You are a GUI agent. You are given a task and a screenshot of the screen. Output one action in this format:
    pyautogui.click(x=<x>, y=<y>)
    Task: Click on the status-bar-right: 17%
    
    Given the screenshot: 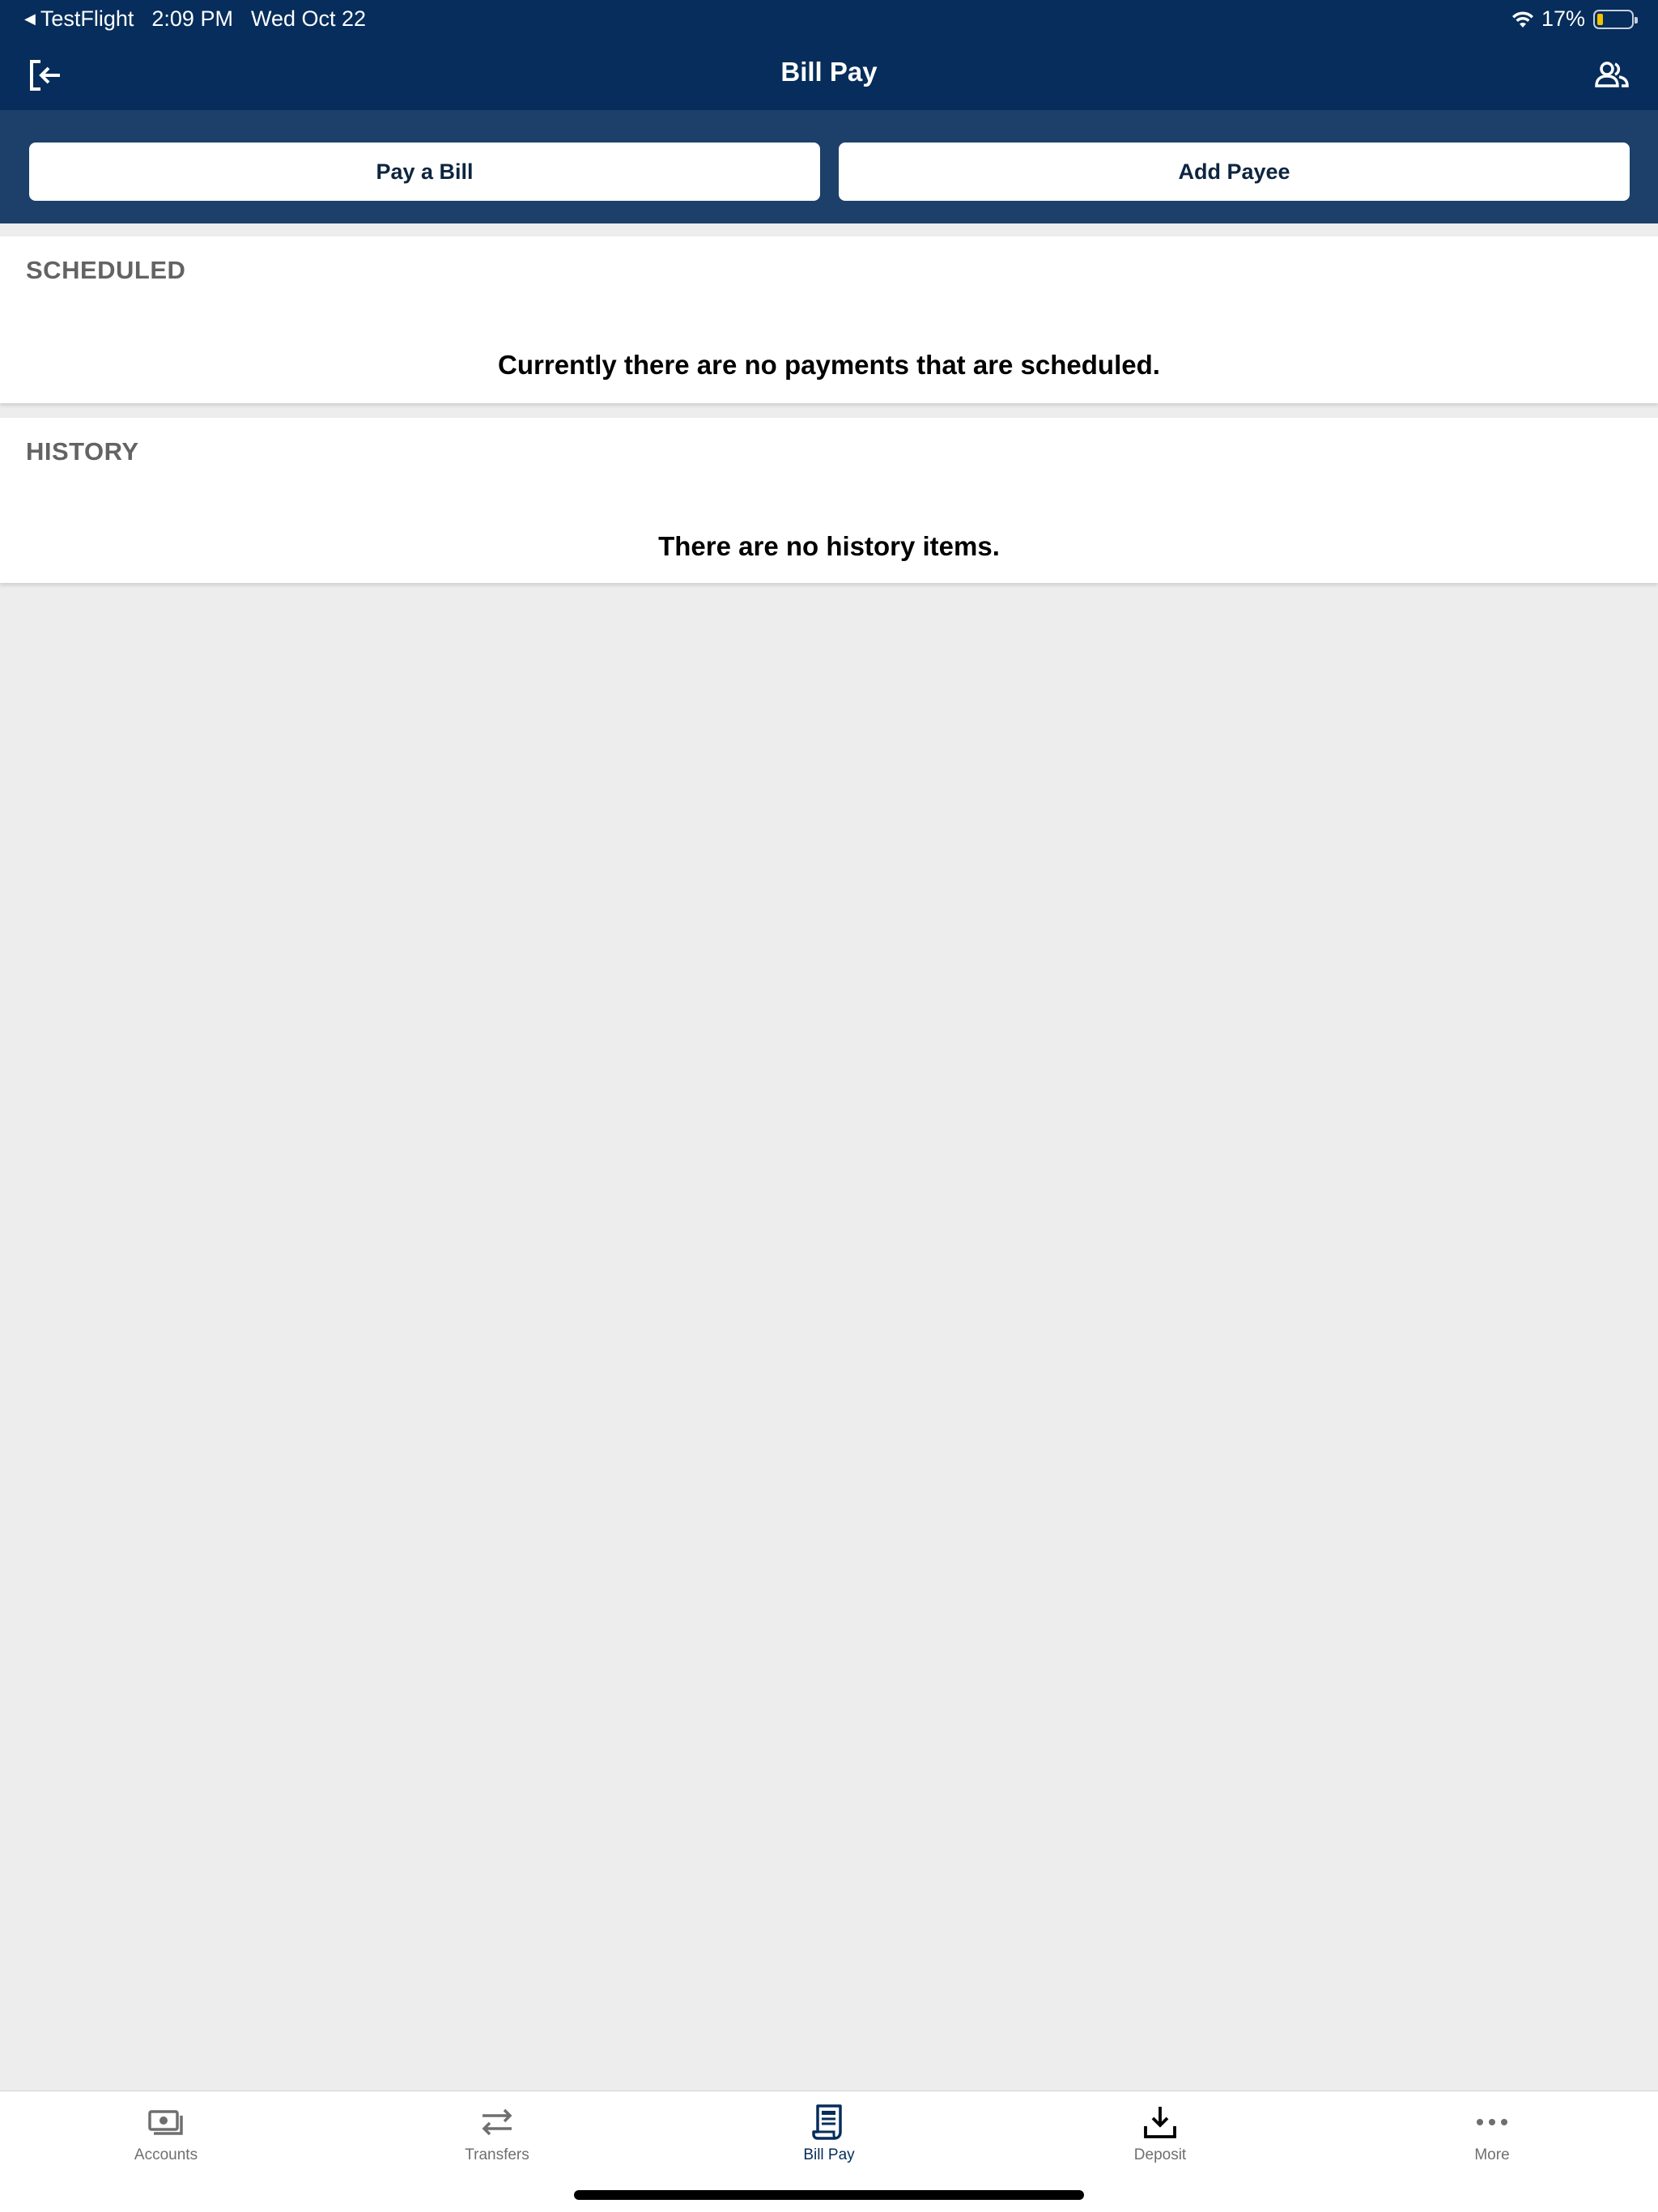 What is the action you would take?
    pyautogui.click(x=1574, y=19)
    